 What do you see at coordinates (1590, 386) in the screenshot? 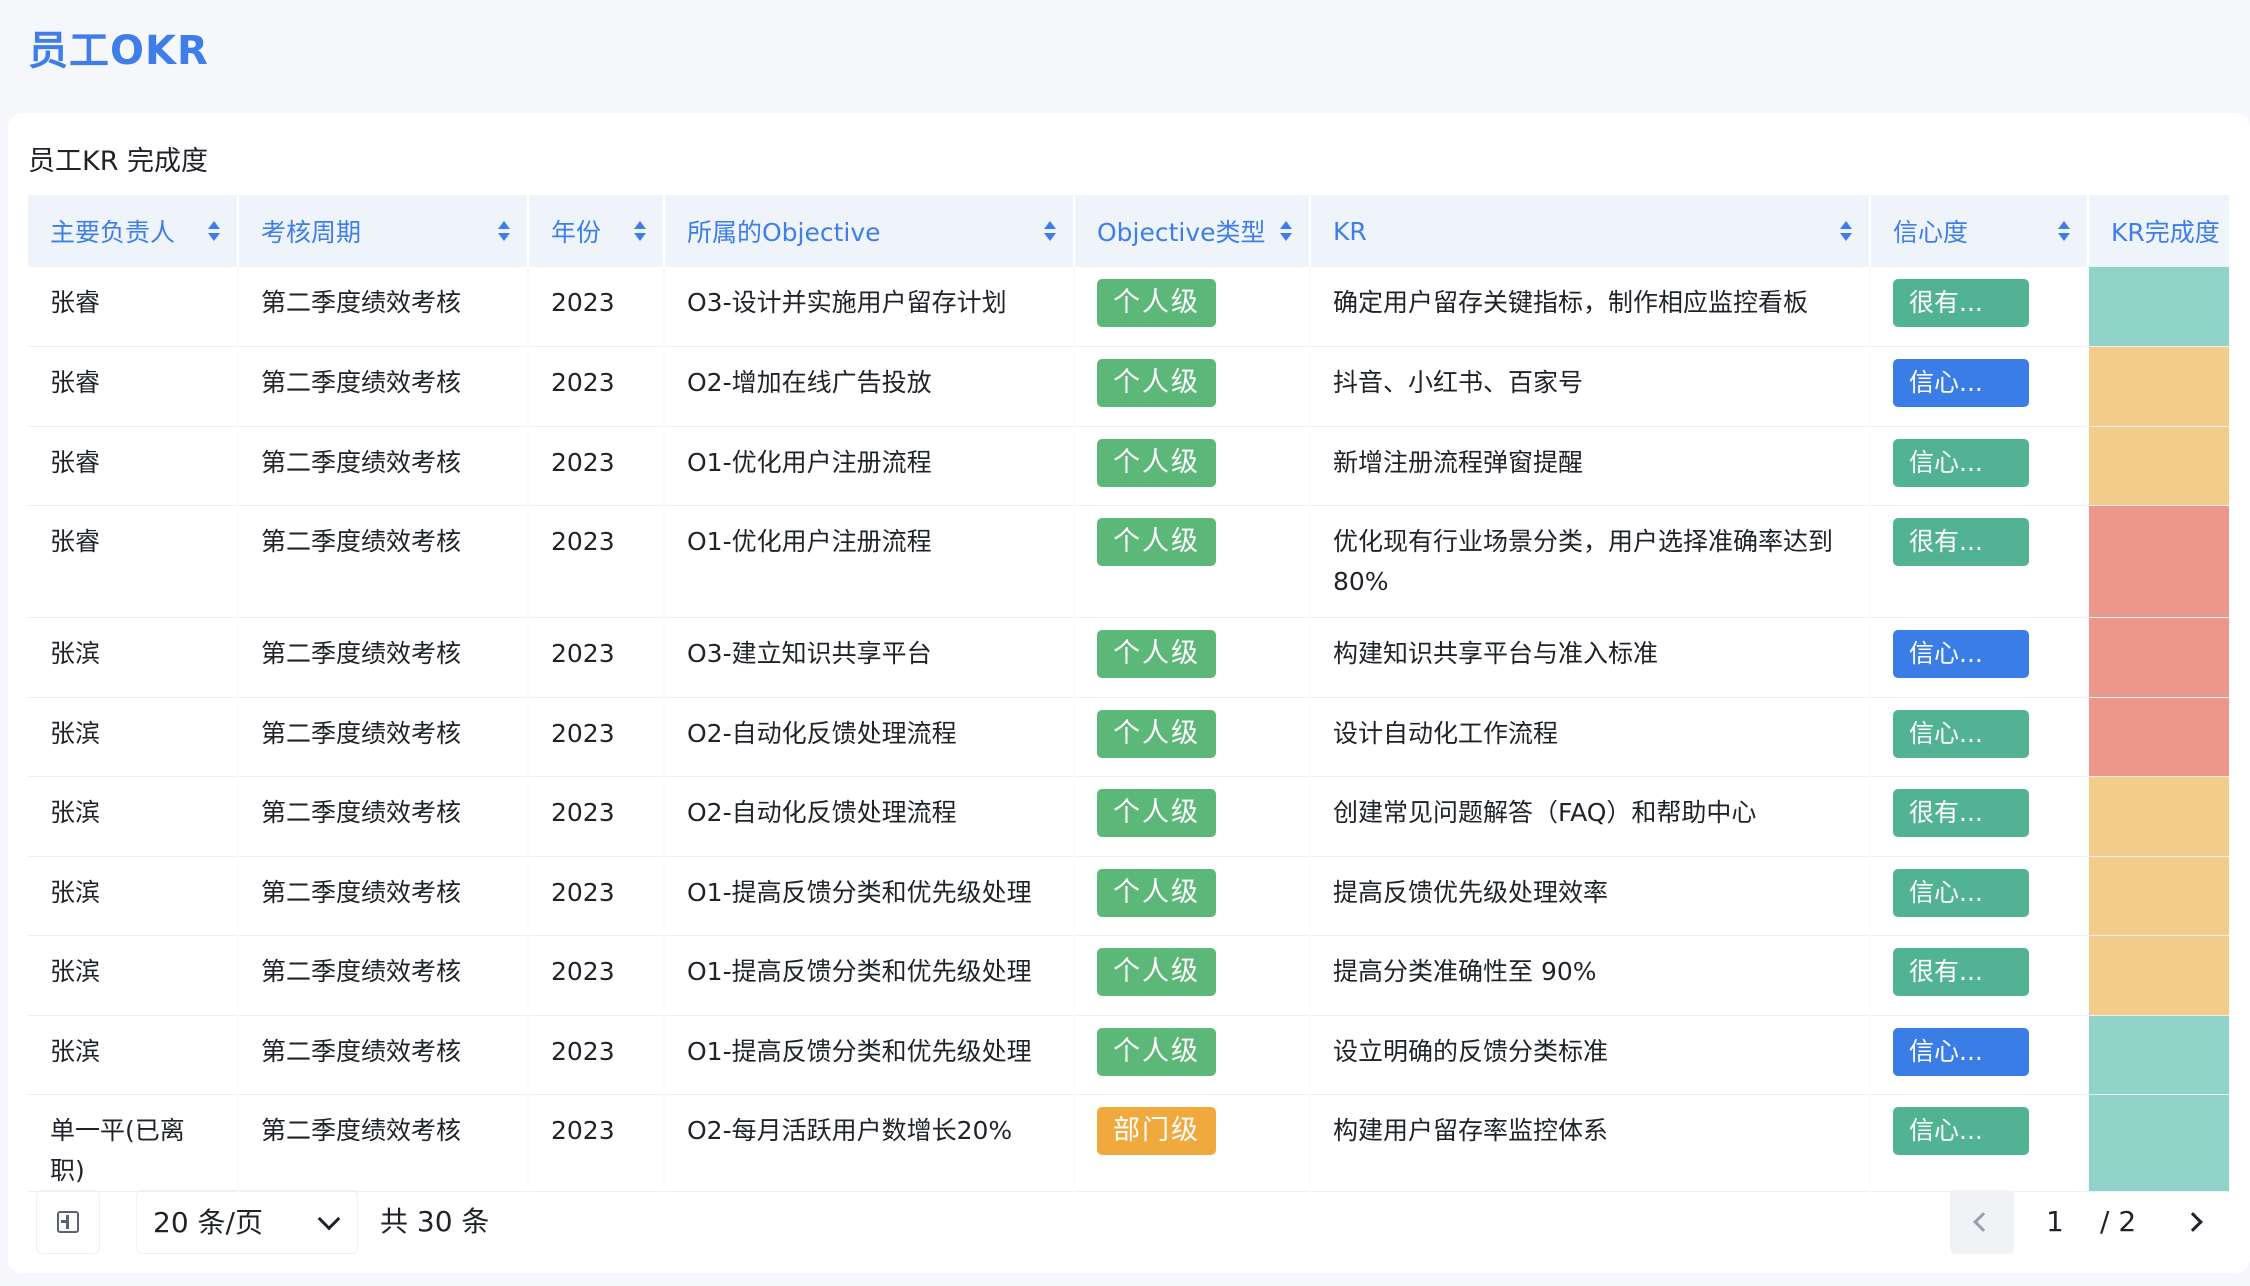
I see `cell-kr: 抖音、小红书、百家号` at bounding box center [1590, 386].